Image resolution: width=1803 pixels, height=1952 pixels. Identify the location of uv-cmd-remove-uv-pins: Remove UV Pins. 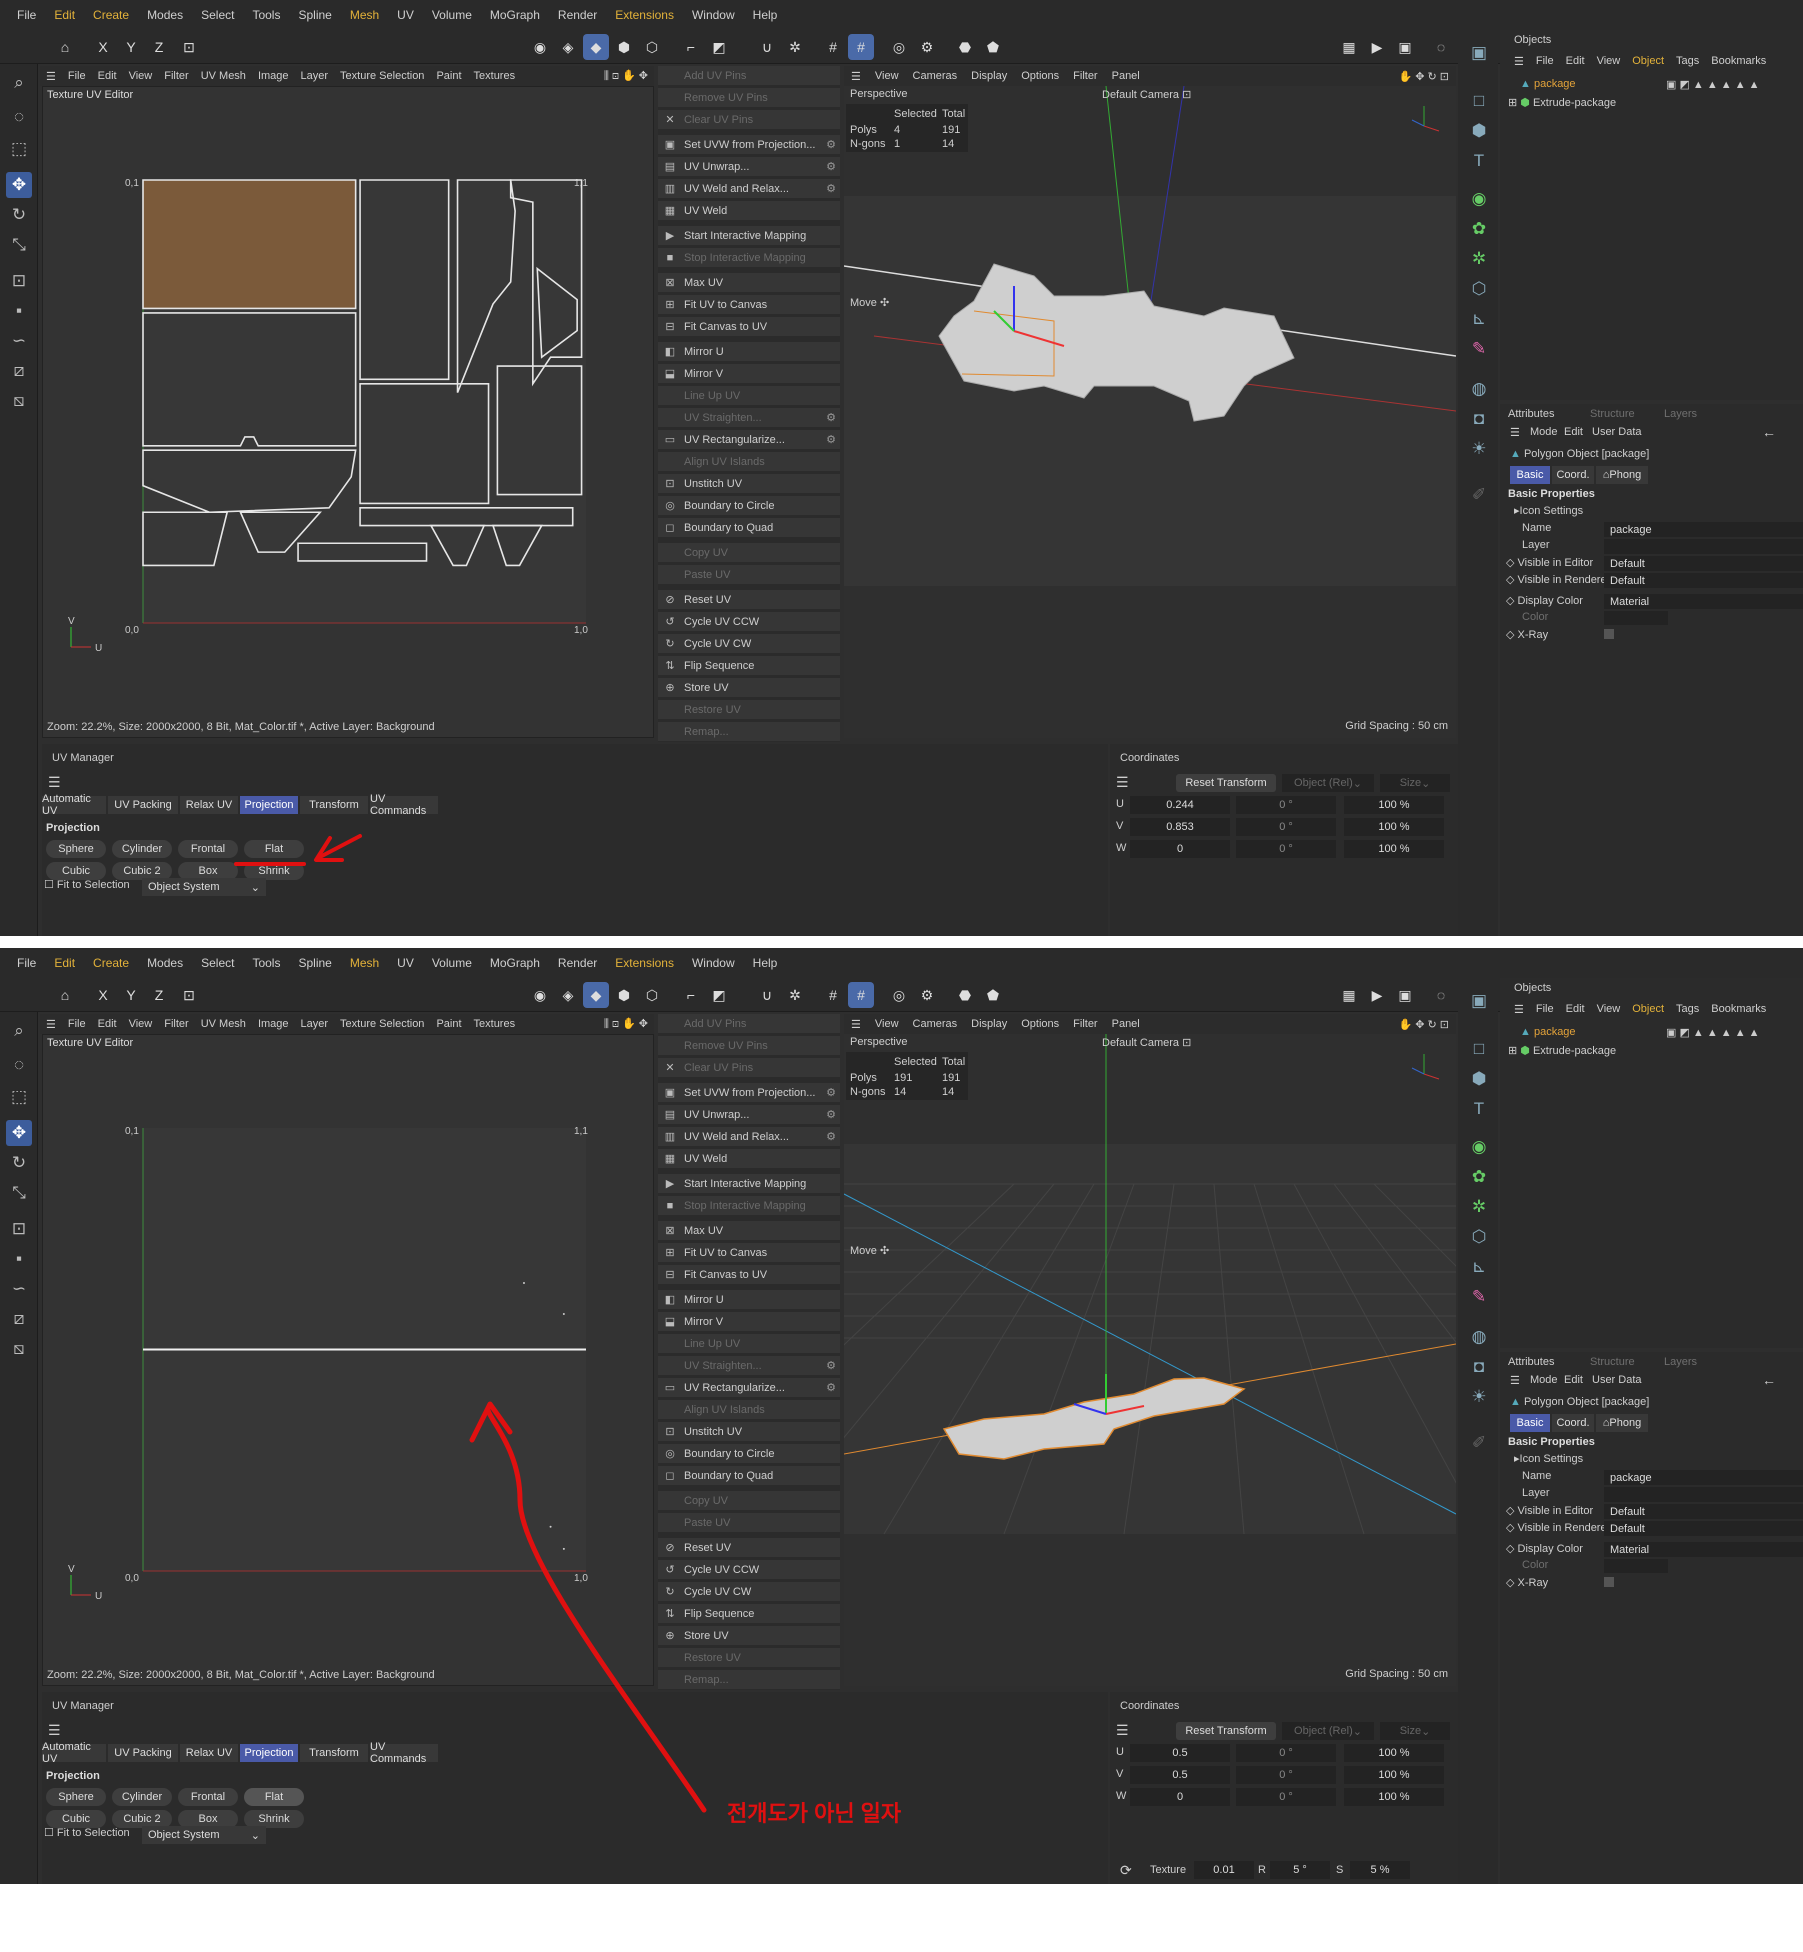
(749, 1046).